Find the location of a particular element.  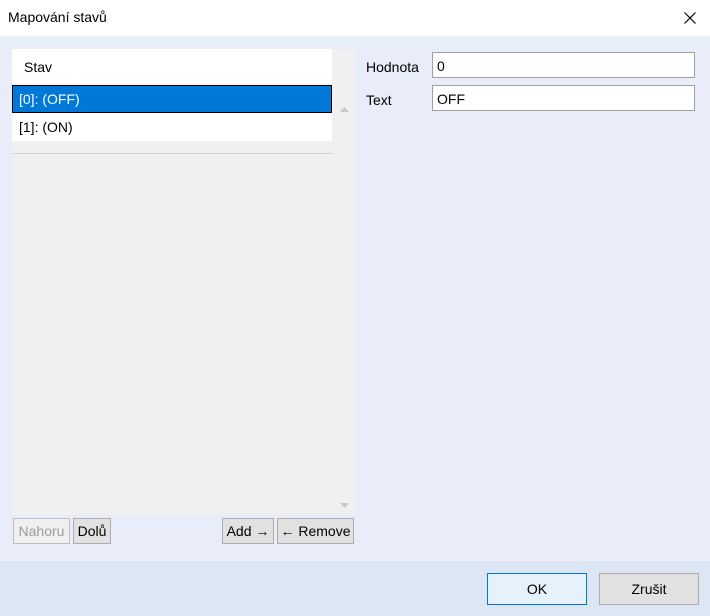

scroll-down-button is located at coordinates (344, 505).